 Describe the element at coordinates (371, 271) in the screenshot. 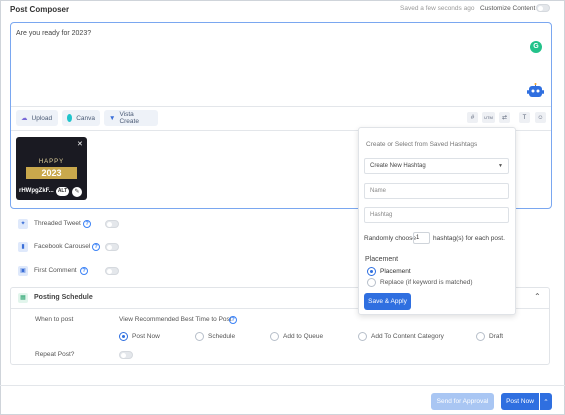

I see `placement-radio` at that location.